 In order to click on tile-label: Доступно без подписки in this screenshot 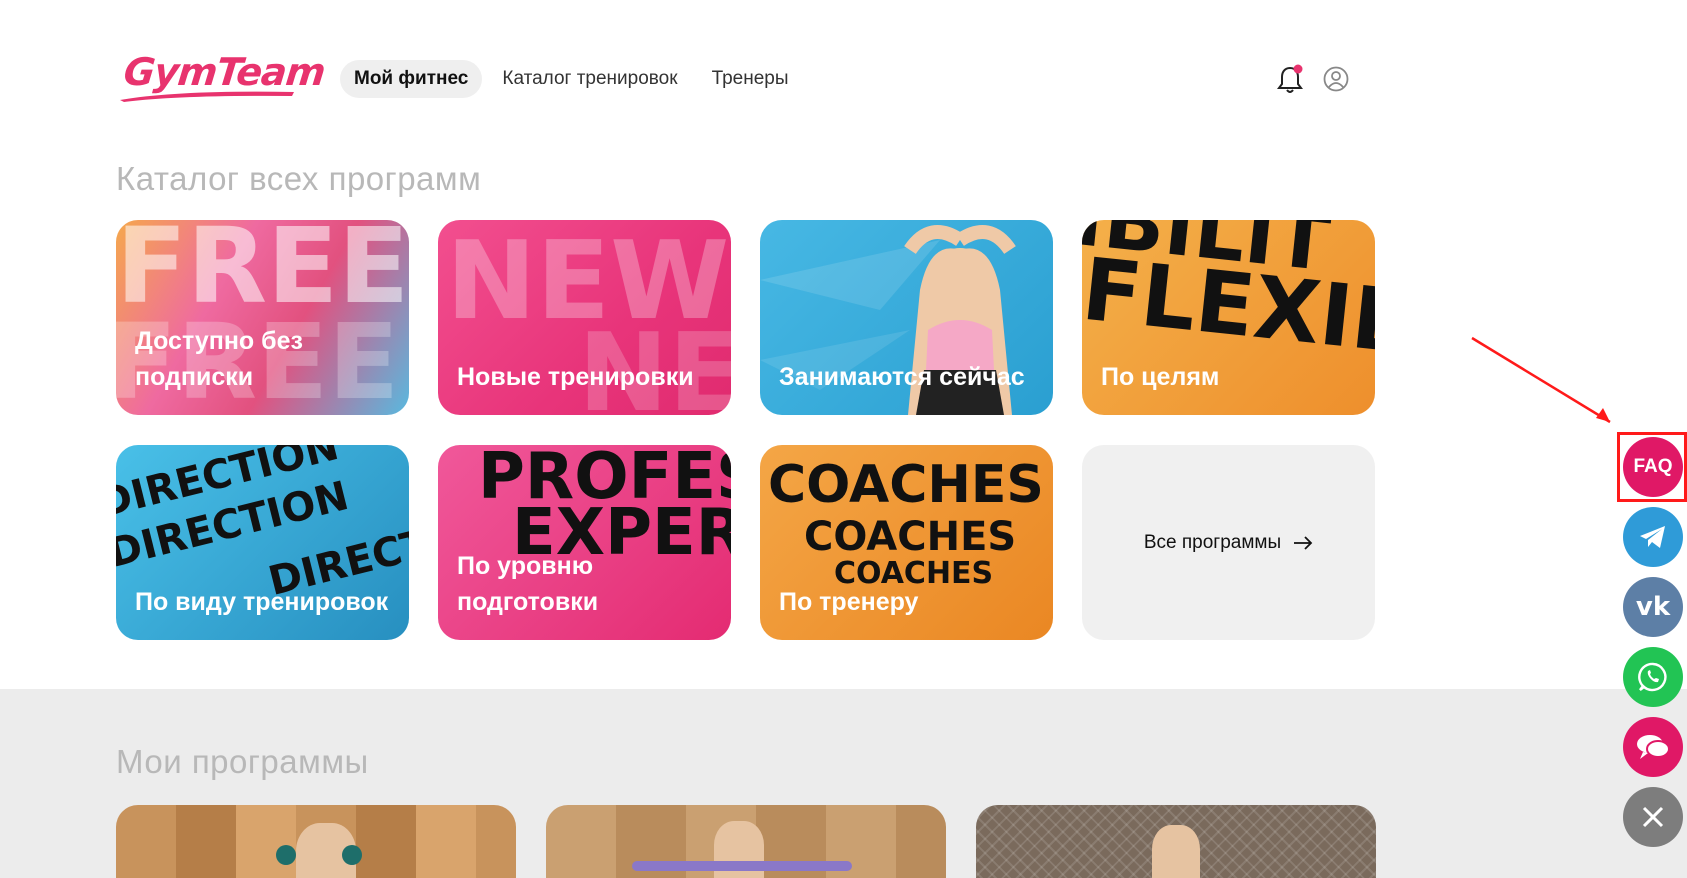, I will do `click(219, 359)`.